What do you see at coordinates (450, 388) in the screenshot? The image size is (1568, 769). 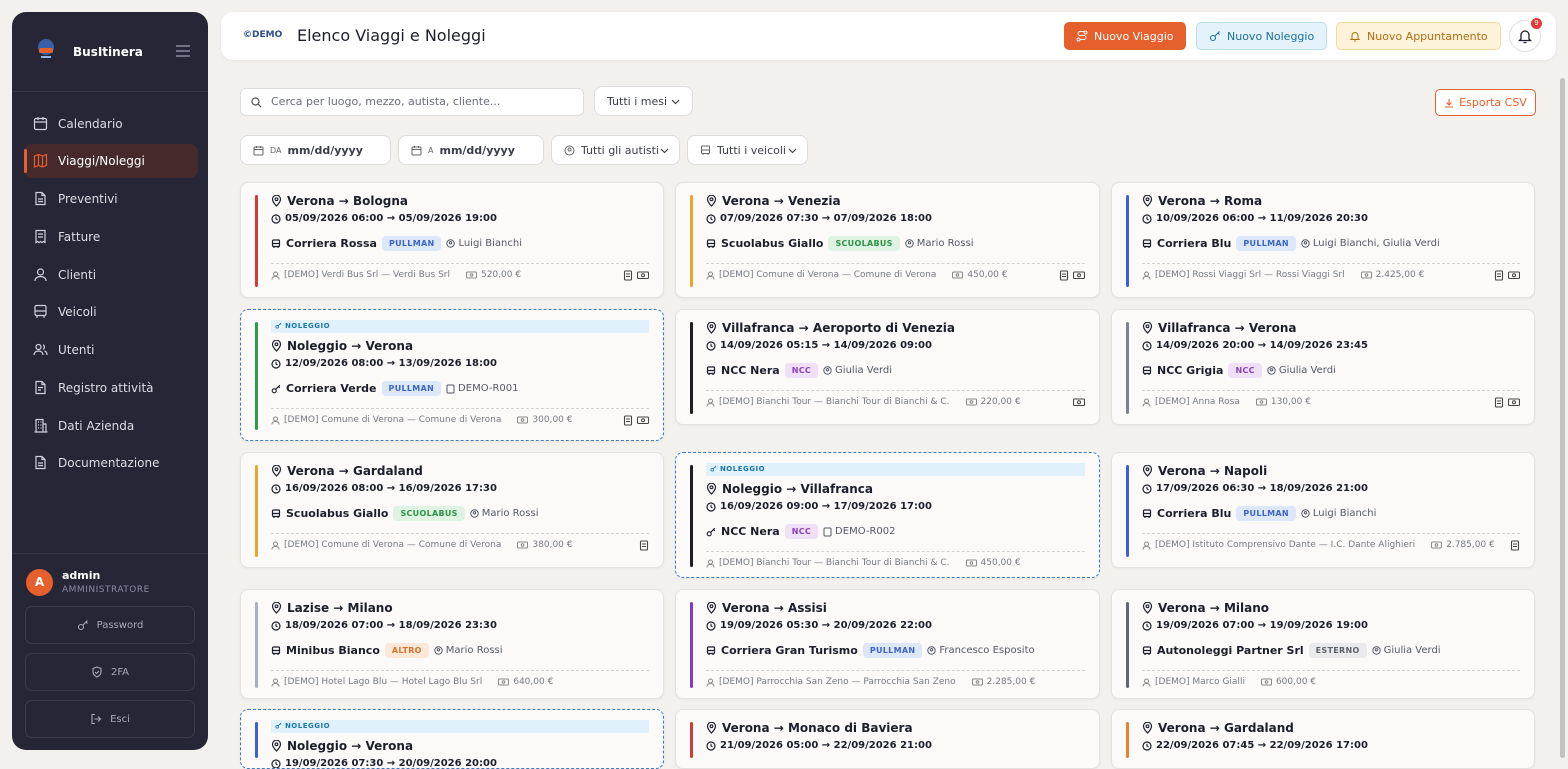 I see `contract-icon` at bounding box center [450, 388].